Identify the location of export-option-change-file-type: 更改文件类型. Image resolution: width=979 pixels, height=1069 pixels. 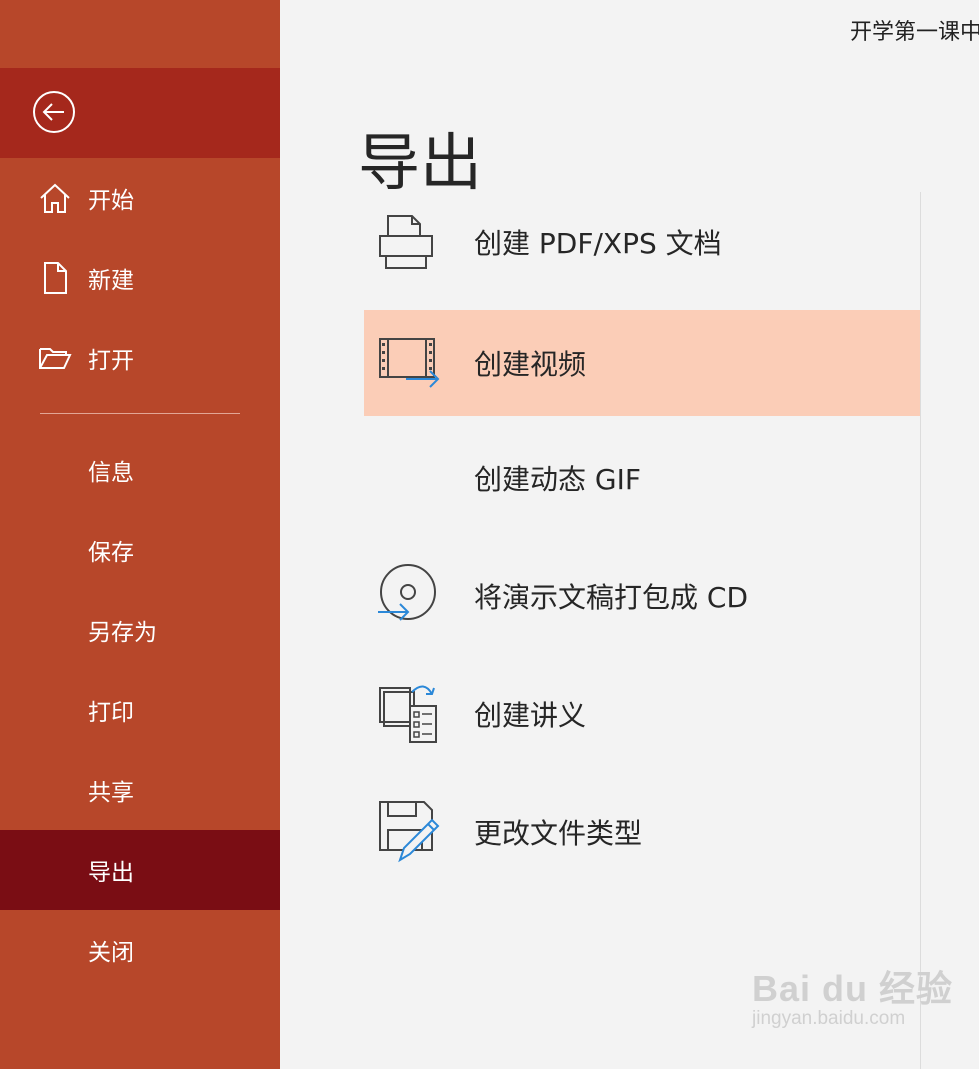
(642, 832).